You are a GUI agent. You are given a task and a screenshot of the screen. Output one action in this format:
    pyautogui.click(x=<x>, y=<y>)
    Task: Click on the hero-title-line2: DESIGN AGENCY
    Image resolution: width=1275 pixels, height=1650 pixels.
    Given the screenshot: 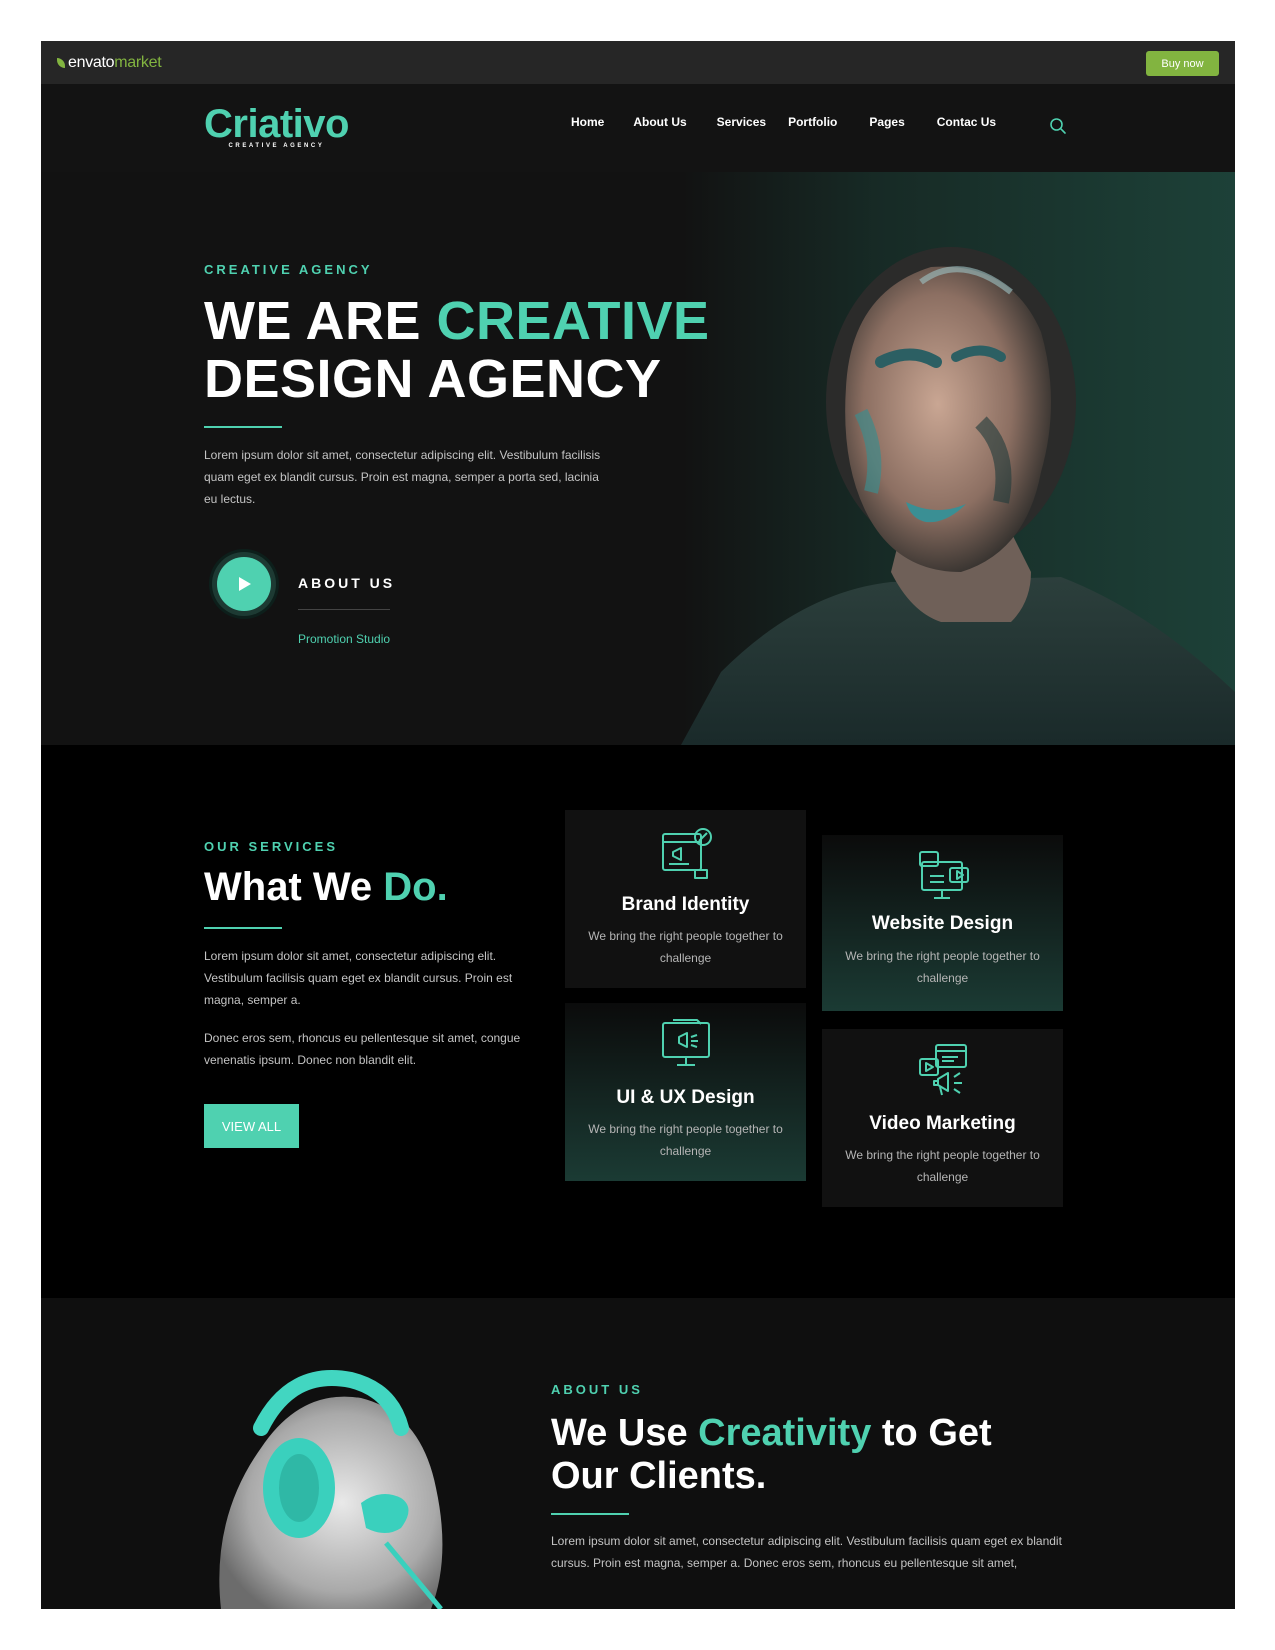 What is the action you would take?
    pyautogui.click(x=433, y=379)
    